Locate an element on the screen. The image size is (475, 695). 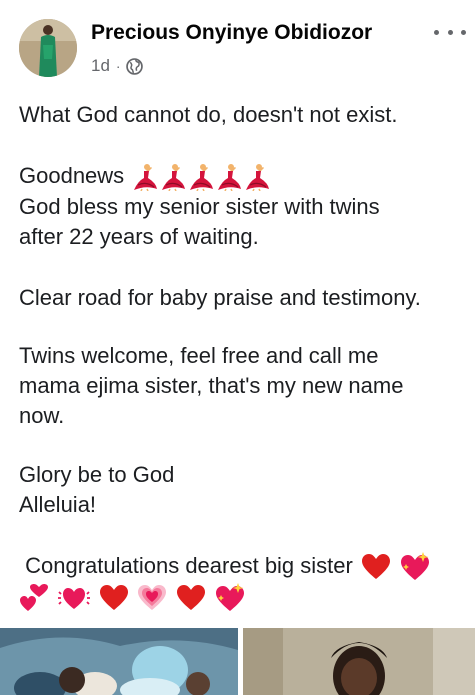
dancer-emojis is located at coordinates (200, 177).